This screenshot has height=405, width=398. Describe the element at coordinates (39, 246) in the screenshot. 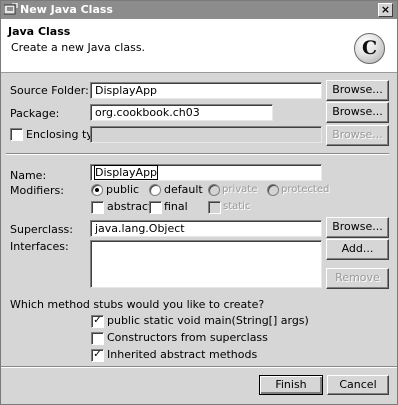

I see `interfaces-label: Interfaces:` at that location.